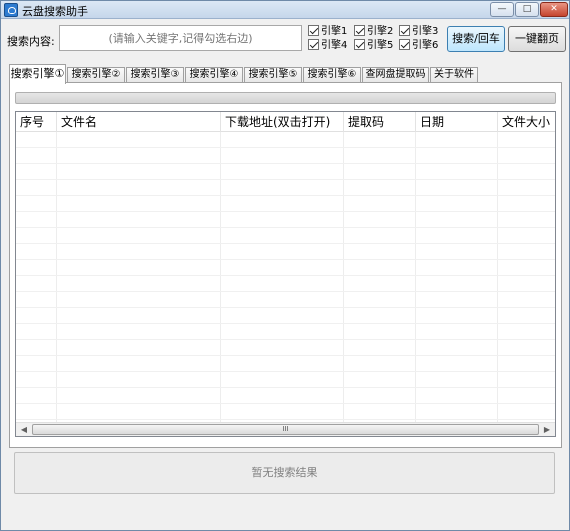 The width and height of the screenshot is (570, 531). Describe the element at coordinates (373, 31) in the screenshot. I see `engine-2-checkbox: 引擎2` at that location.